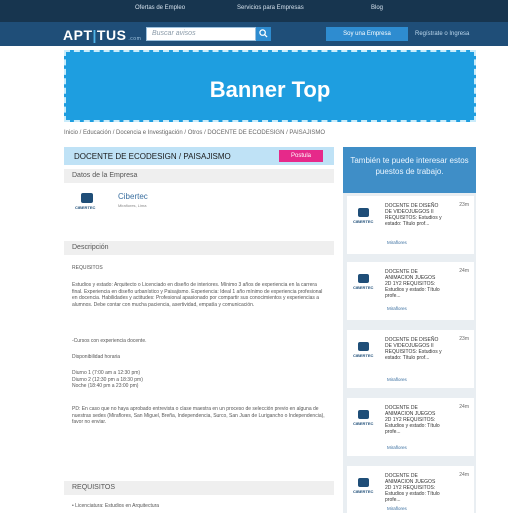 This screenshot has height=524, width=508. Describe the element at coordinates (377, 8) in the screenshot. I see `nav-link-blog: Blog` at that location.